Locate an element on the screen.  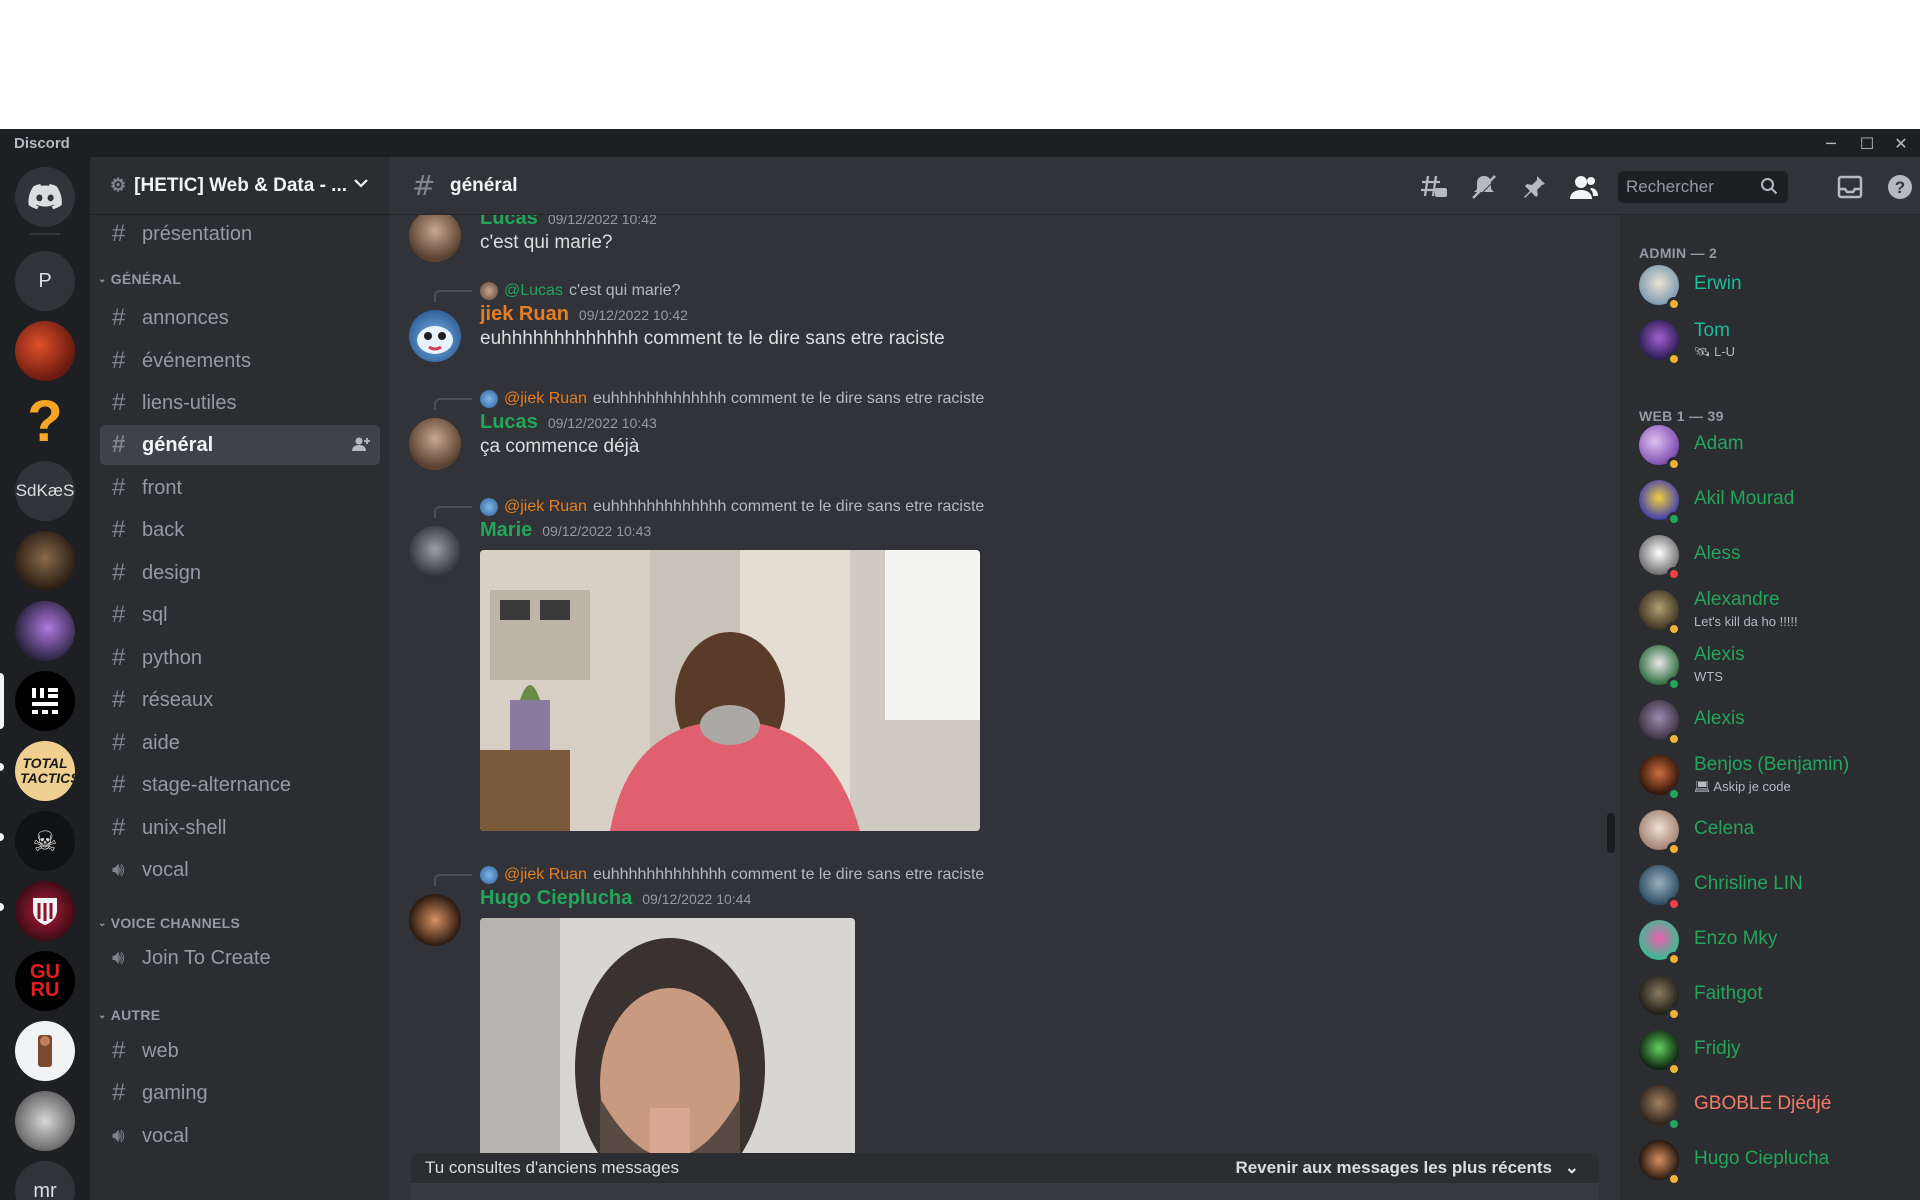
message-timestamp: 09/12/2022 10:44 is located at coordinates (697, 899).